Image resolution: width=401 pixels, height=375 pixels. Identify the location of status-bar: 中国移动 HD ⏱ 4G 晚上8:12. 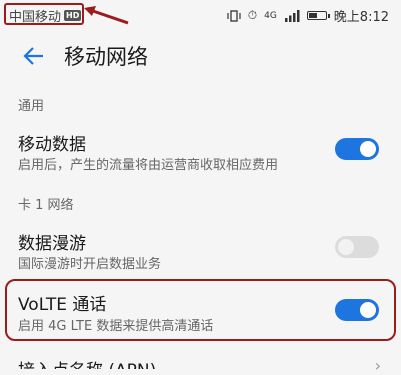
(200, 15).